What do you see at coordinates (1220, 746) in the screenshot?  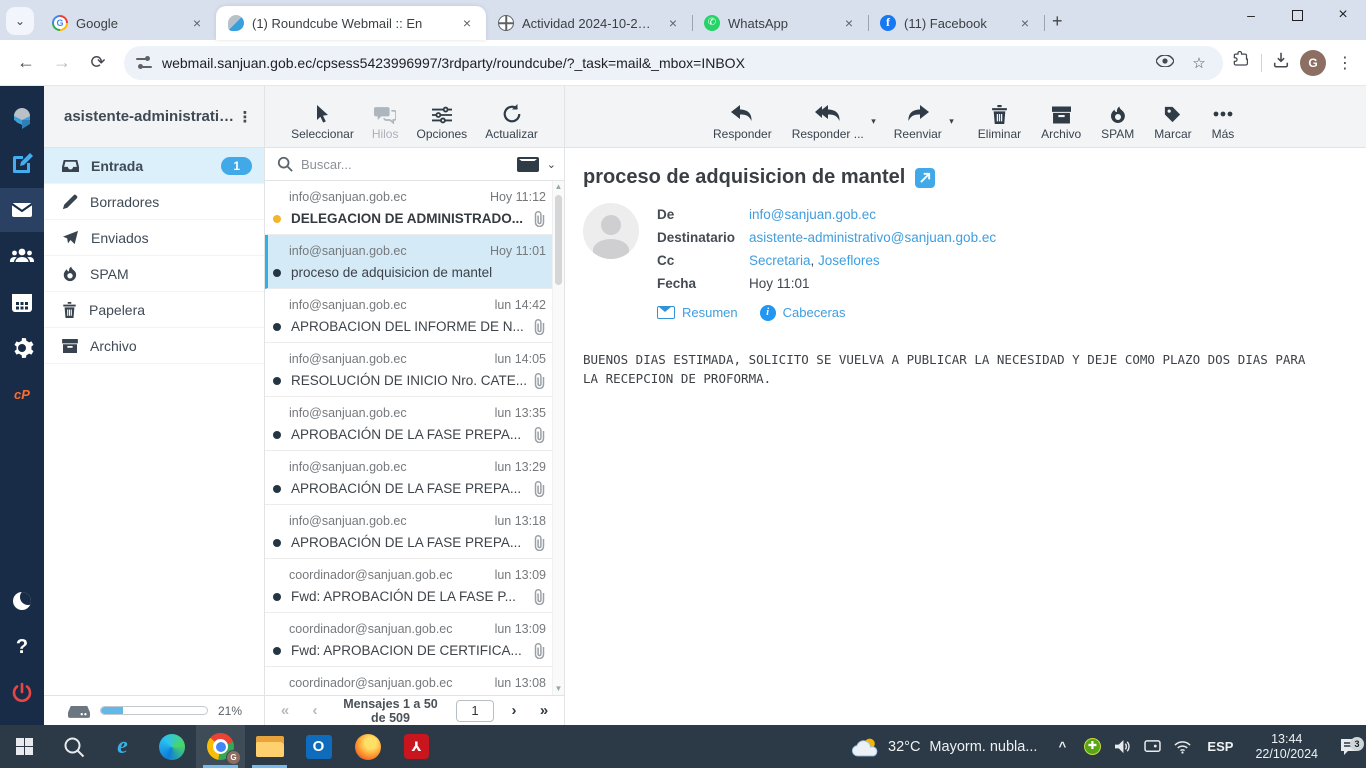 I see `keyboard-language: ESP` at bounding box center [1220, 746].